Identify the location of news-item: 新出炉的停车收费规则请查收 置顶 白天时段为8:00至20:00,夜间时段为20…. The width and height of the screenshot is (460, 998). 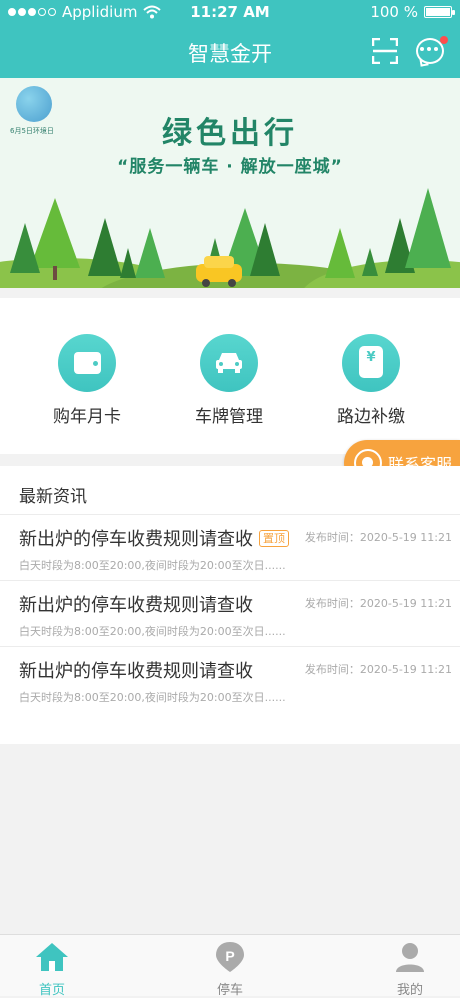
(230, 547).